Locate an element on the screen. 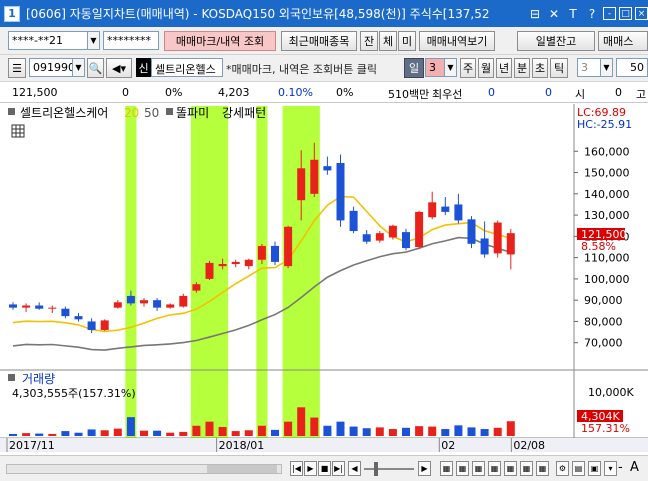 Image resolution: width=648 pixels, height=481 pixels. zoom-tool-7-icon: ▦ is located at coordinates (542, 468).